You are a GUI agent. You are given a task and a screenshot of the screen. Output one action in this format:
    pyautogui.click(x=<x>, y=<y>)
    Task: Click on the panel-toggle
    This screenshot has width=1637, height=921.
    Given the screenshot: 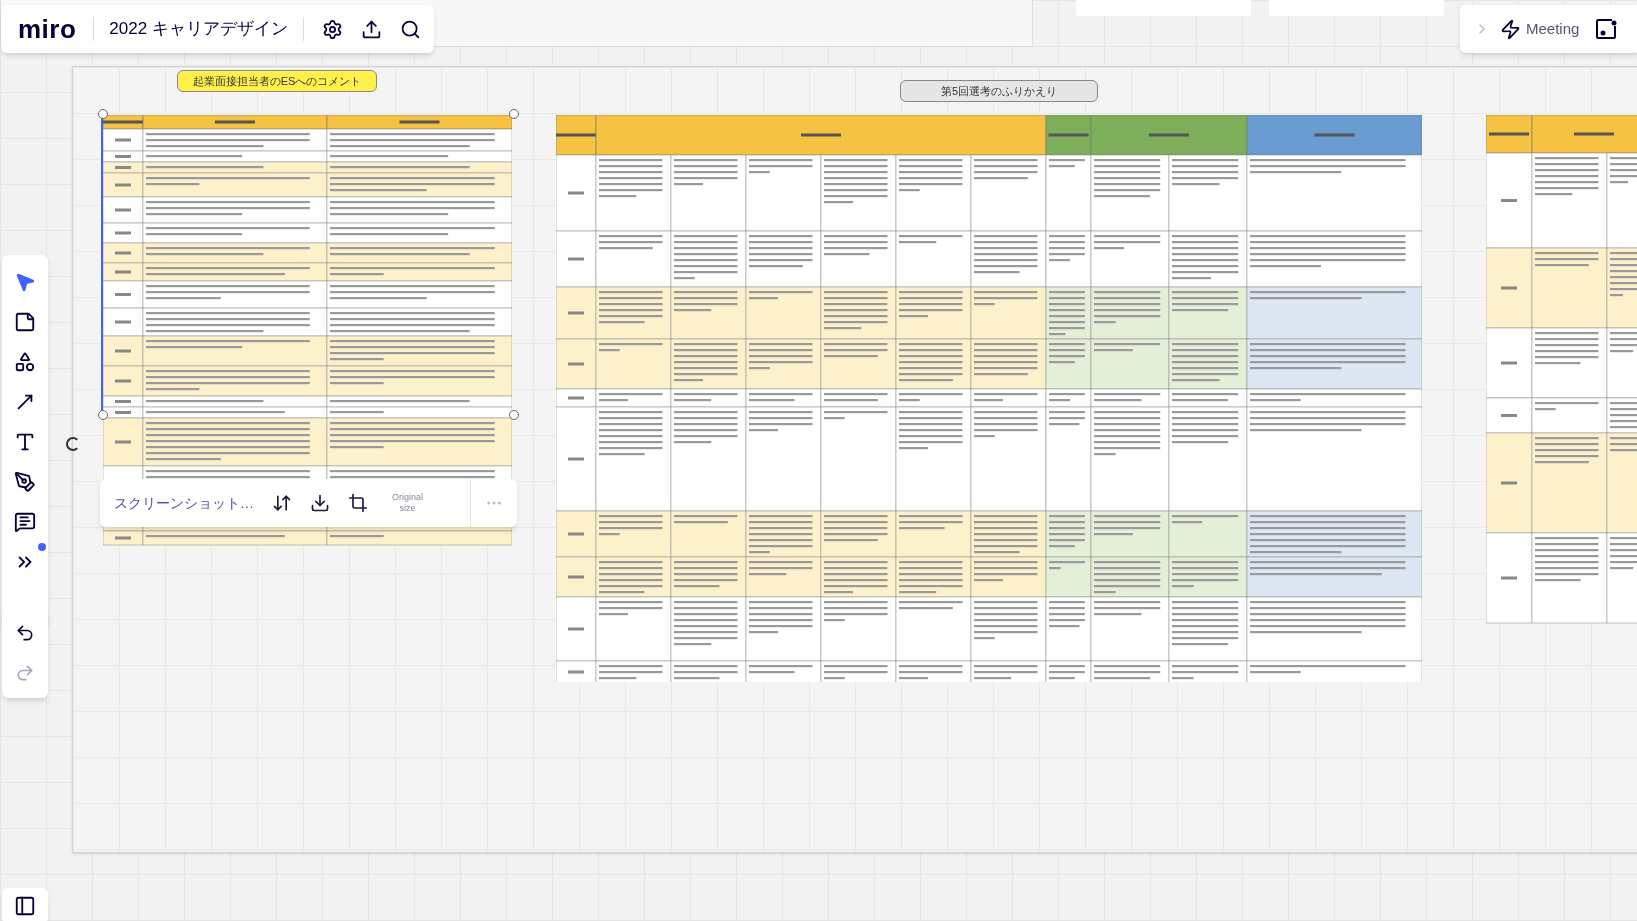 What is the action you would take?
    pyautogui.click(x=25, y=904)
    